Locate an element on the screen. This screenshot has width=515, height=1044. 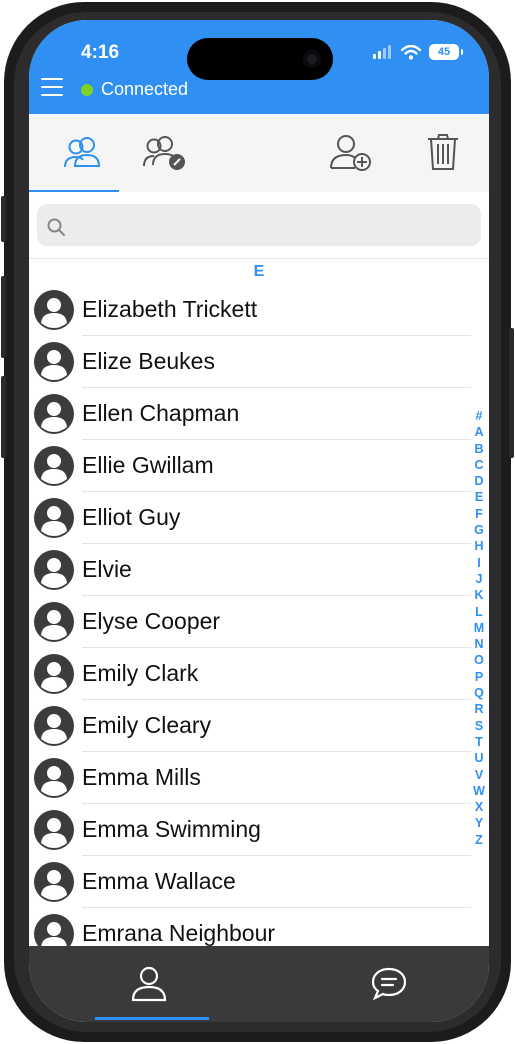
trash-icon is located at coordinates (443, 152).